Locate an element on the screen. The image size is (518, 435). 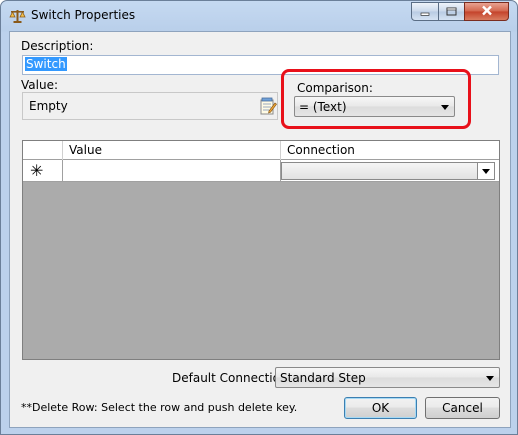
description-value: Switch is located at coordinates (46, 64).